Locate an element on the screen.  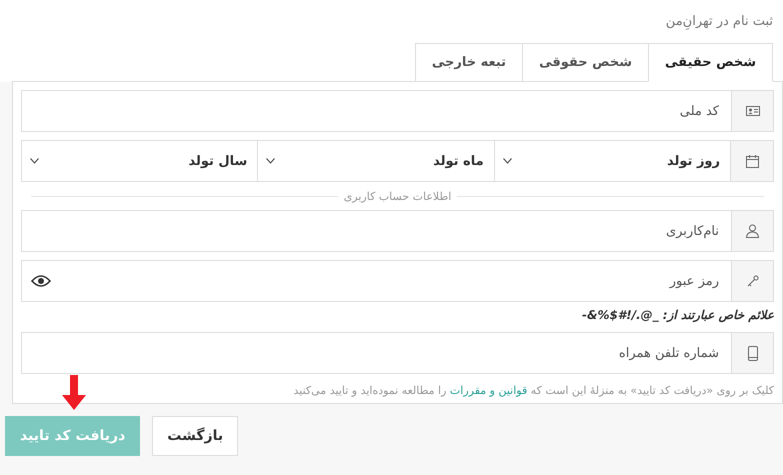
username-field: نام‌کاربری is located at coordinates (376, 231).